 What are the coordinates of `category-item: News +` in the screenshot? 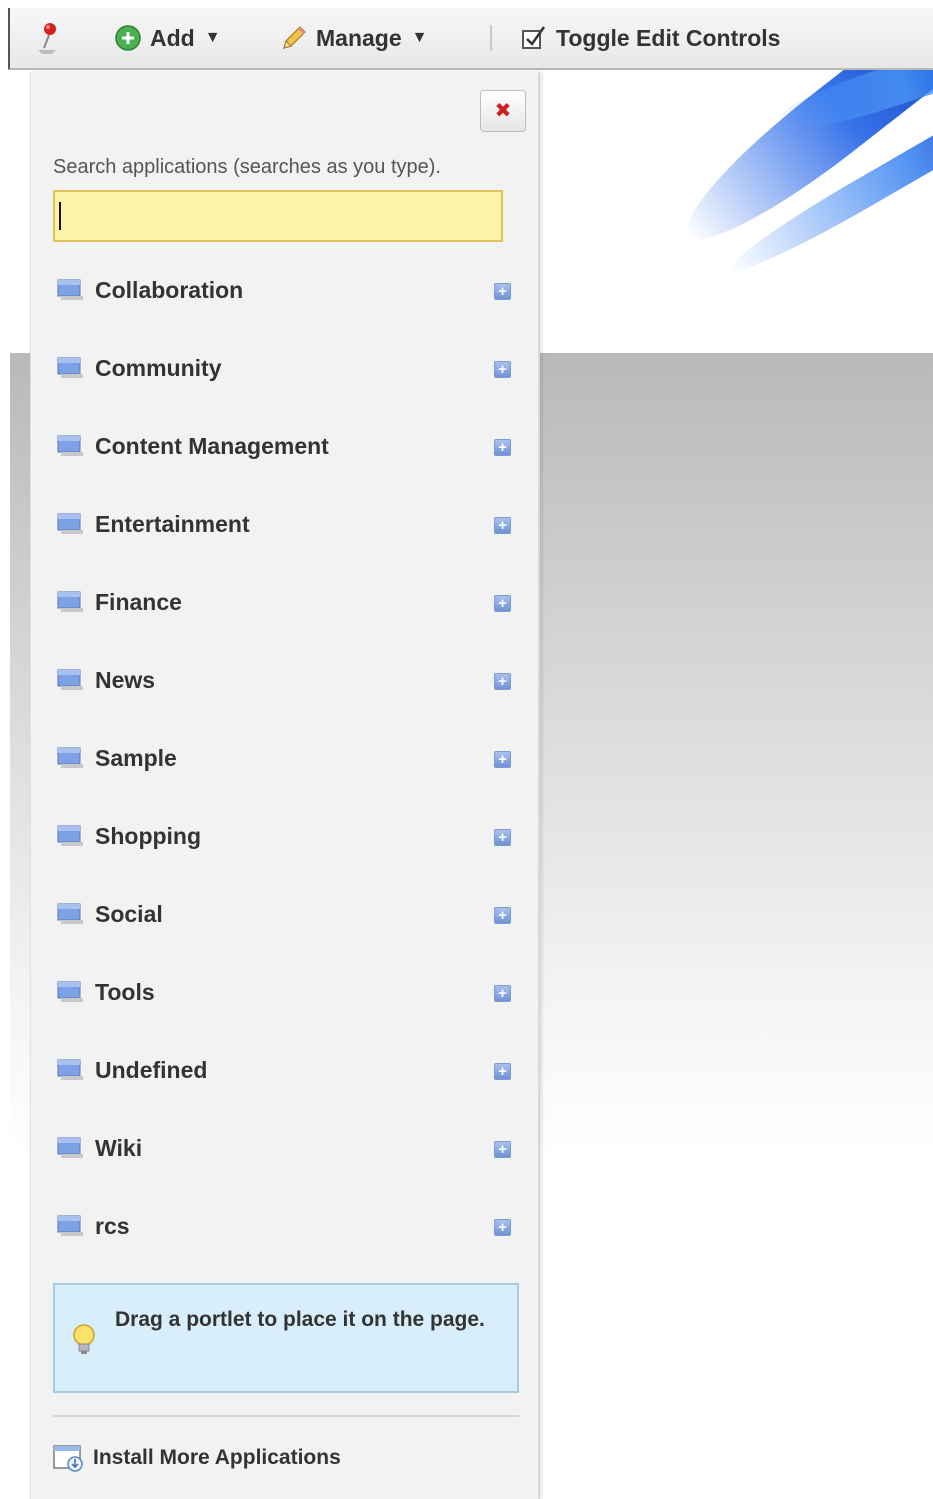 It's located at (286, 681).